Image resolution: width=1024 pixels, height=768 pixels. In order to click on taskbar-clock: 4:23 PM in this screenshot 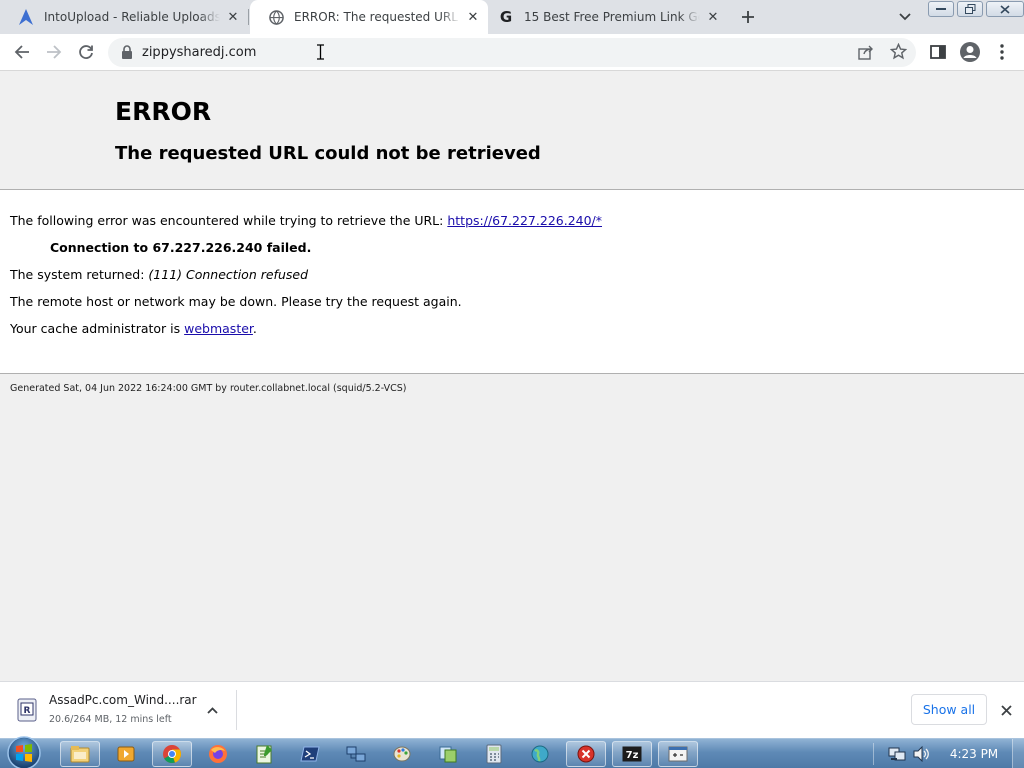, I will do `click(974, 753)`.